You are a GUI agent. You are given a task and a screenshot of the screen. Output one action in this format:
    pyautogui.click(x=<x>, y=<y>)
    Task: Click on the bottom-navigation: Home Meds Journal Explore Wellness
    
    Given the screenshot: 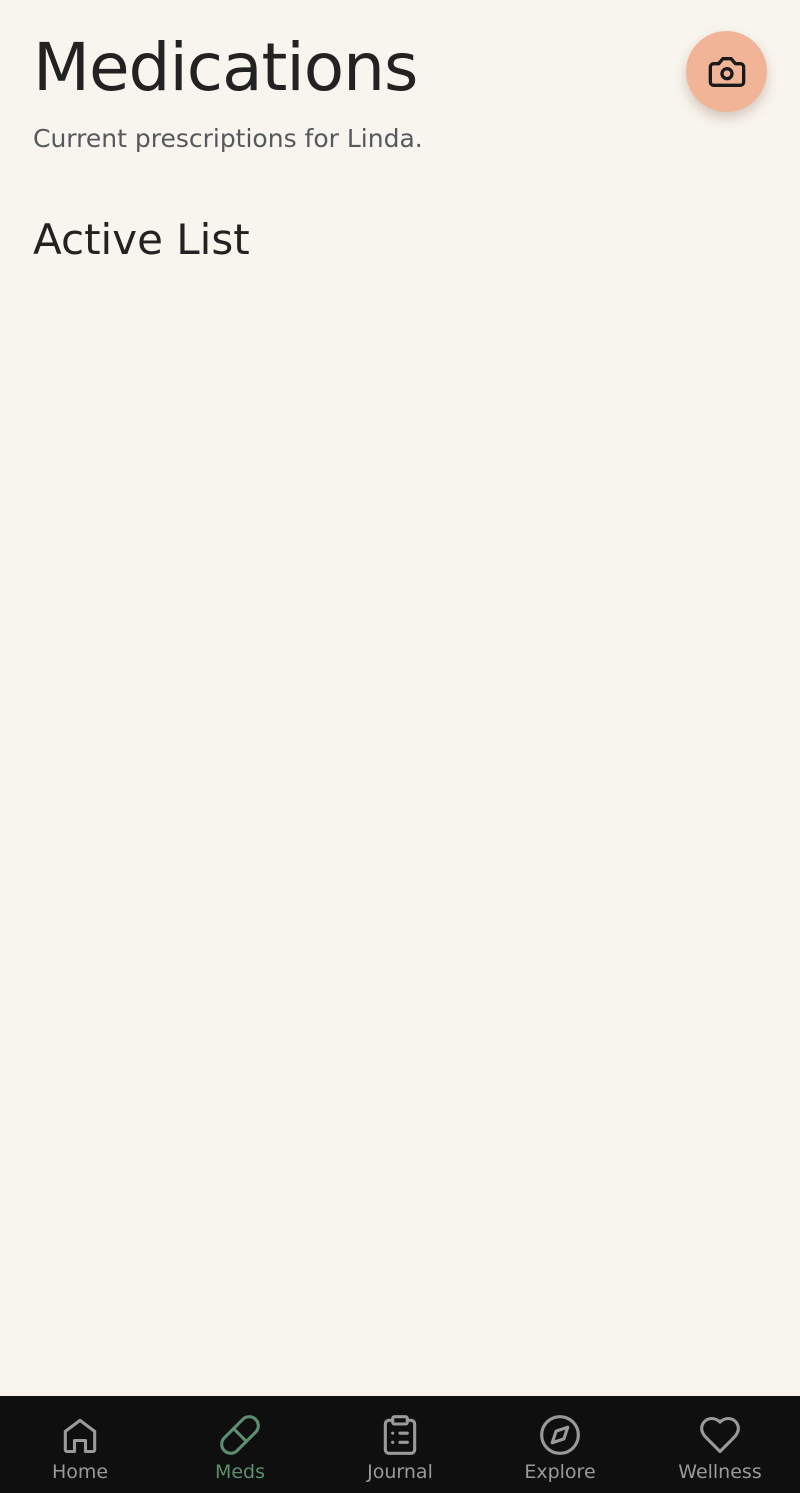 What is the action you would take?
    pyautogui.click(x=400, y=1444)
    